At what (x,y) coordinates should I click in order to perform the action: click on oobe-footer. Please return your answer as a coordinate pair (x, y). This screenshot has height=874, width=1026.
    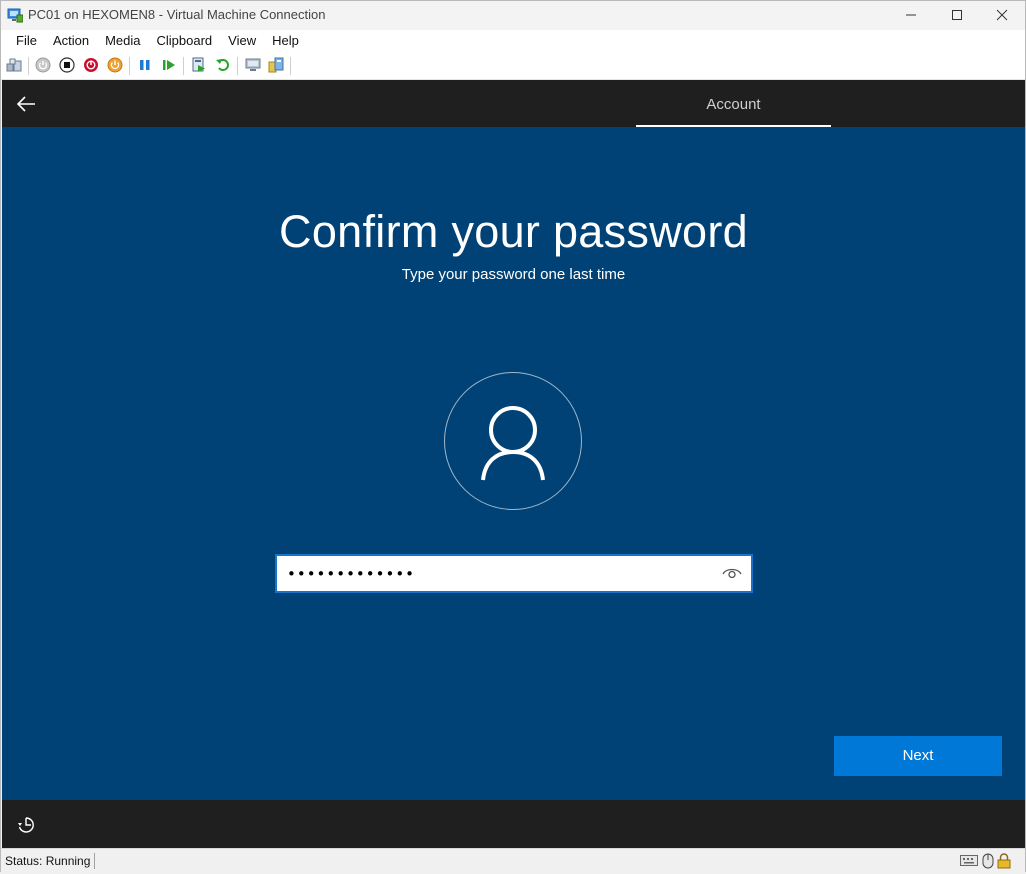
    Looking at the image, I should click on (513, 824).